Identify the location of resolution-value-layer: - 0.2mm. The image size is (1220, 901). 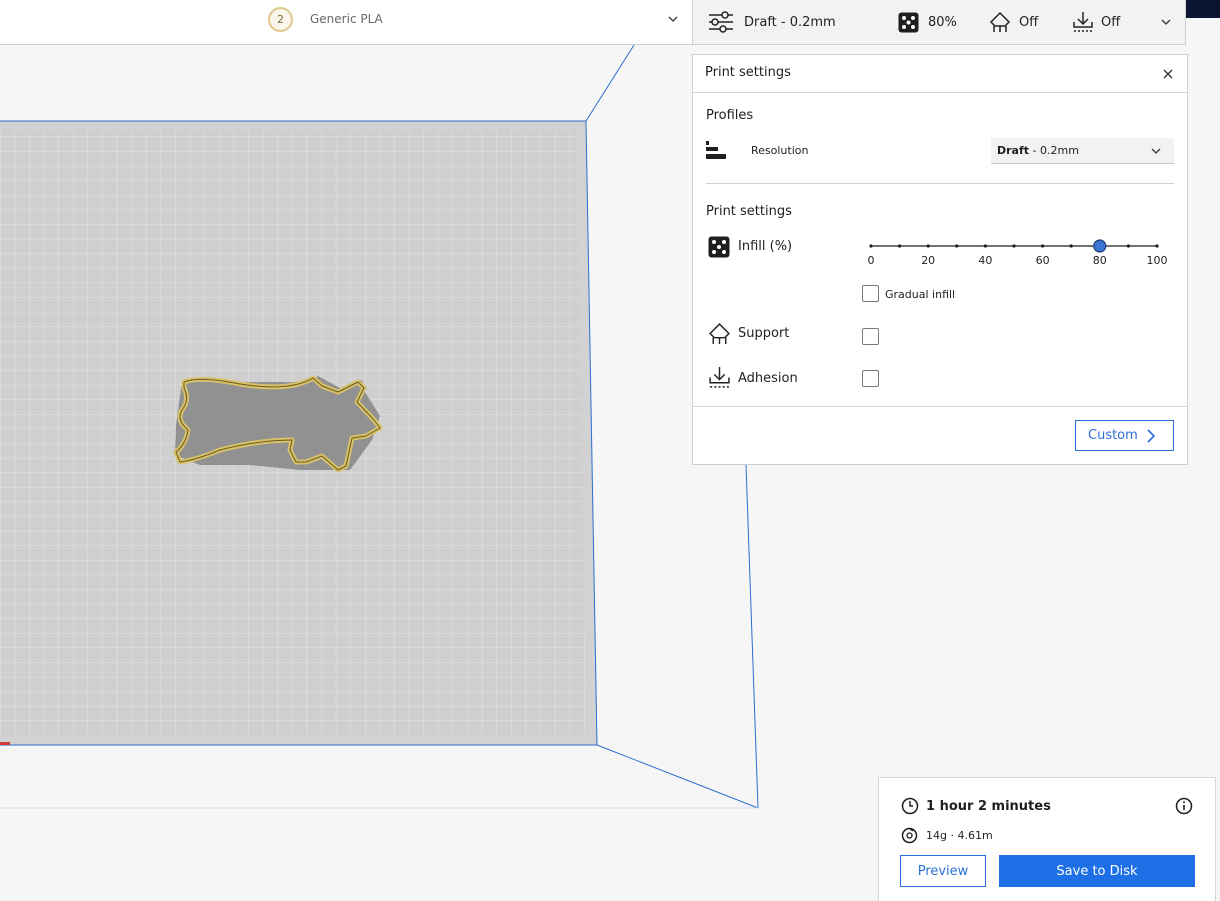
(1054, 150).